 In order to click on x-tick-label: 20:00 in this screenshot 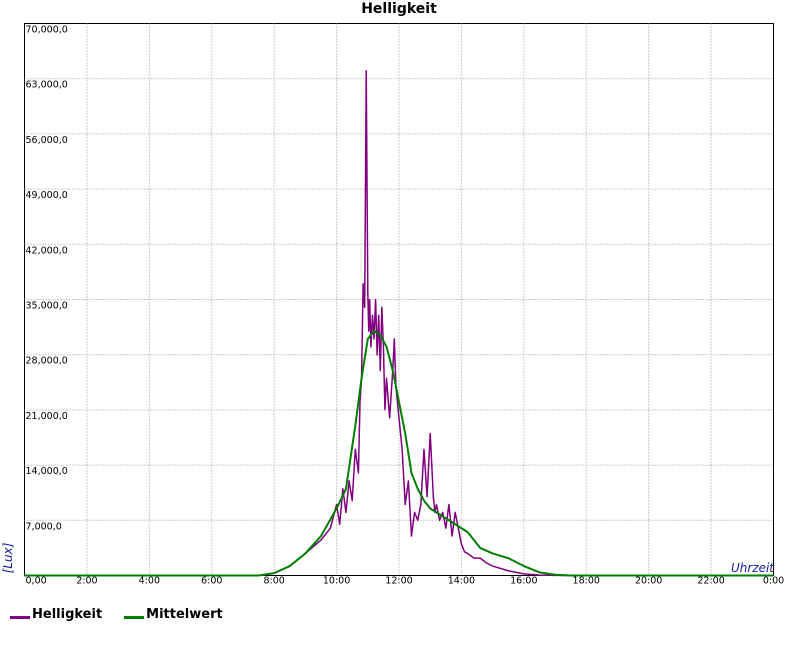, I will do `click(648, 581)`.